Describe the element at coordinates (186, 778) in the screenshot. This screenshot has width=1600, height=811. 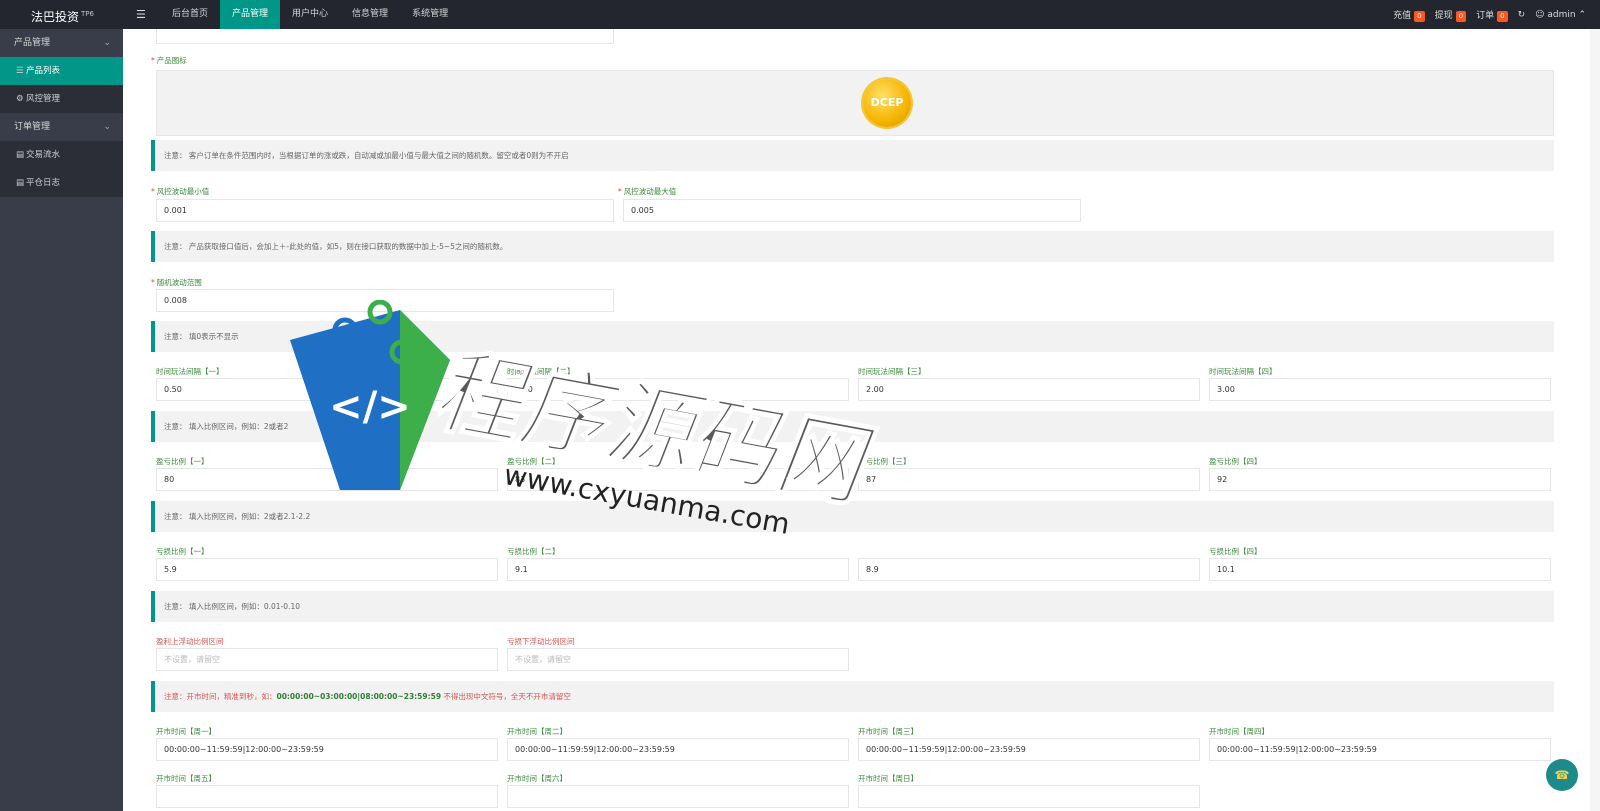
I see `open-label-fri: 开市时间【周五】` at that location.